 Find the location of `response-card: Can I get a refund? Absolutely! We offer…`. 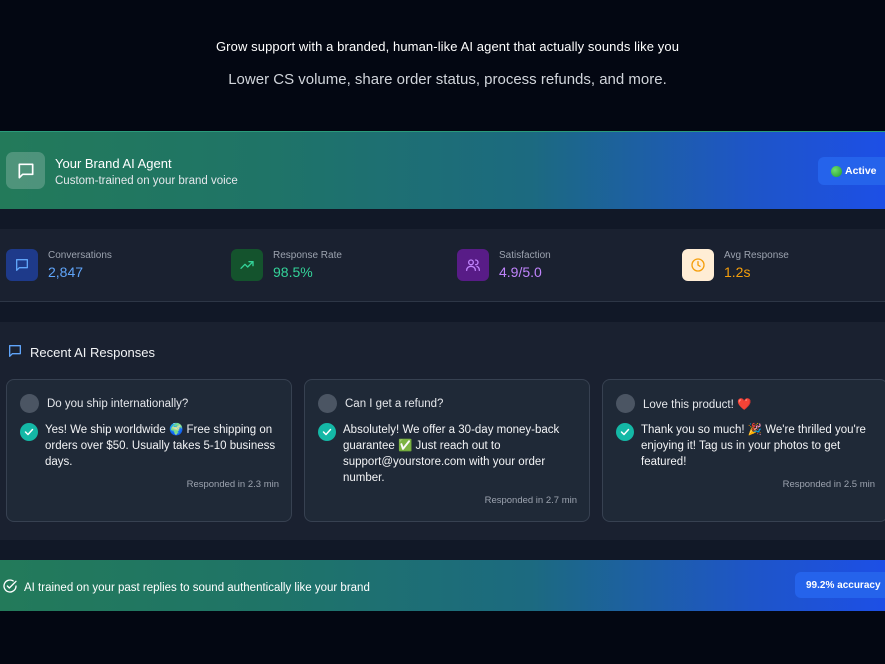

response-card: Can I get a refund? Absolutely! We offer… is located at coordinates (447, 450).